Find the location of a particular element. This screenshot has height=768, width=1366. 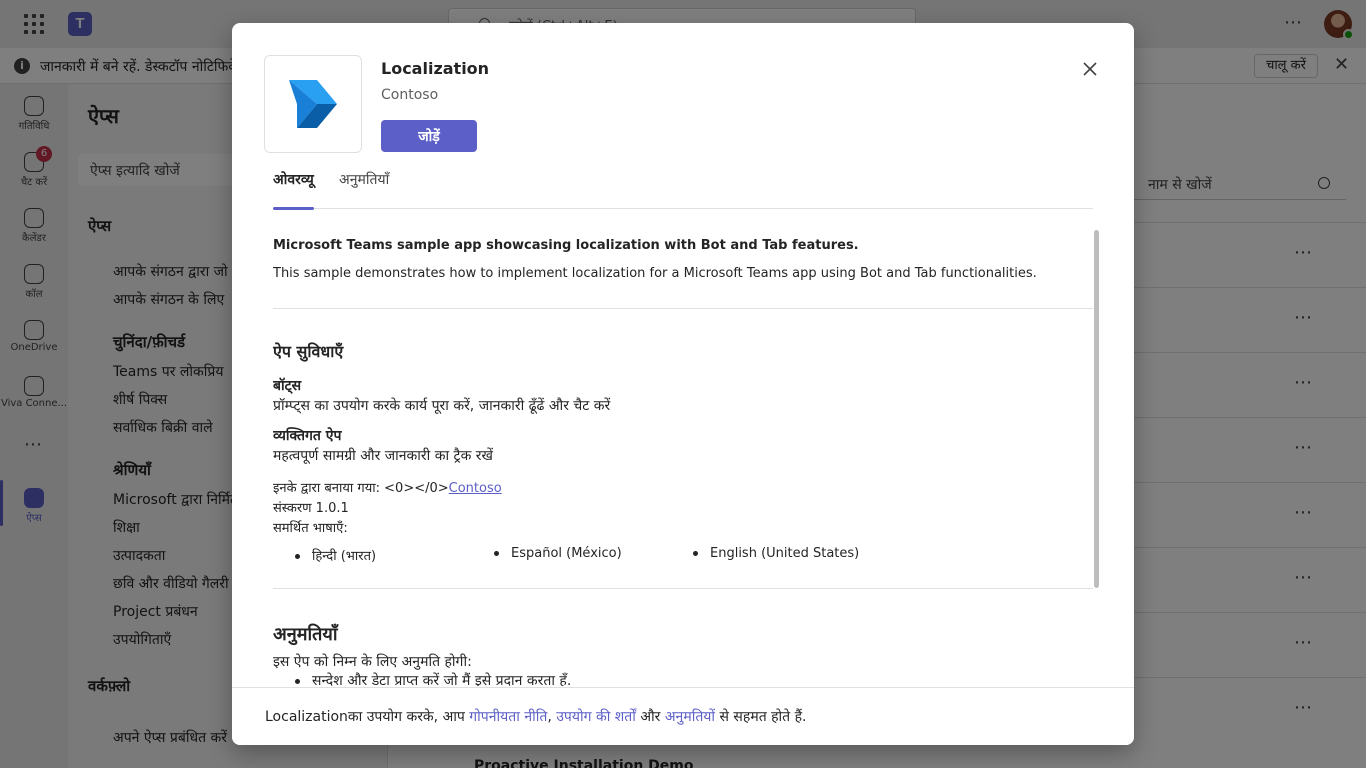

app-title: Localization is located at coordinates (435, 68).